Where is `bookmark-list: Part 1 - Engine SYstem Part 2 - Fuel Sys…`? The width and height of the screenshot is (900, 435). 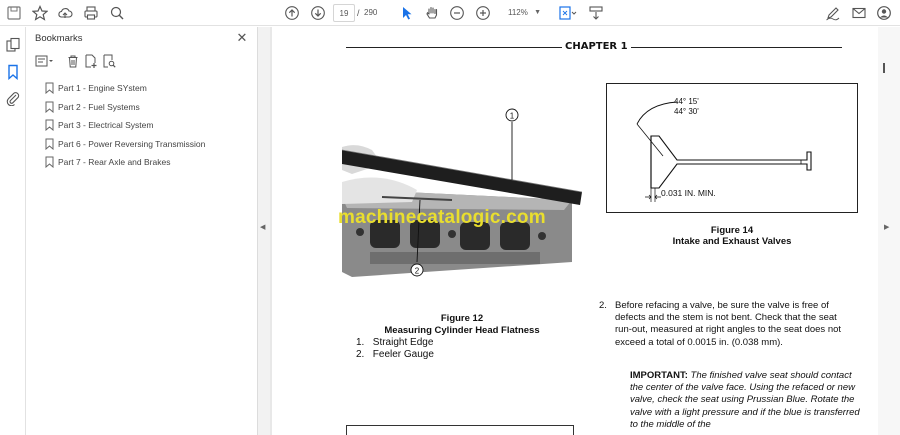
bookmark-list: Part 1 - Engine SYstem Part 2 - Fuel Sys… is located at coordinates (142, 125).